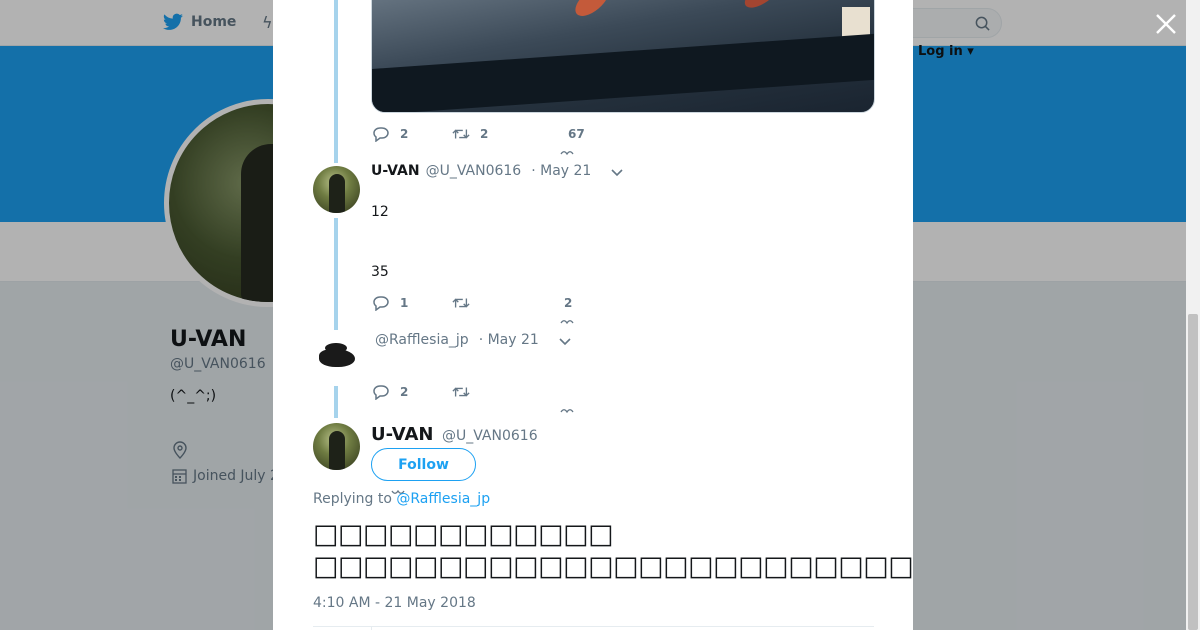 The height and width of the screenshot is (630, 1200). What do you see at coordinates (474, 171) in the screenshot?
I see `tweet-author-handle: @U_VAN0616` at bounding box center [474, 171].